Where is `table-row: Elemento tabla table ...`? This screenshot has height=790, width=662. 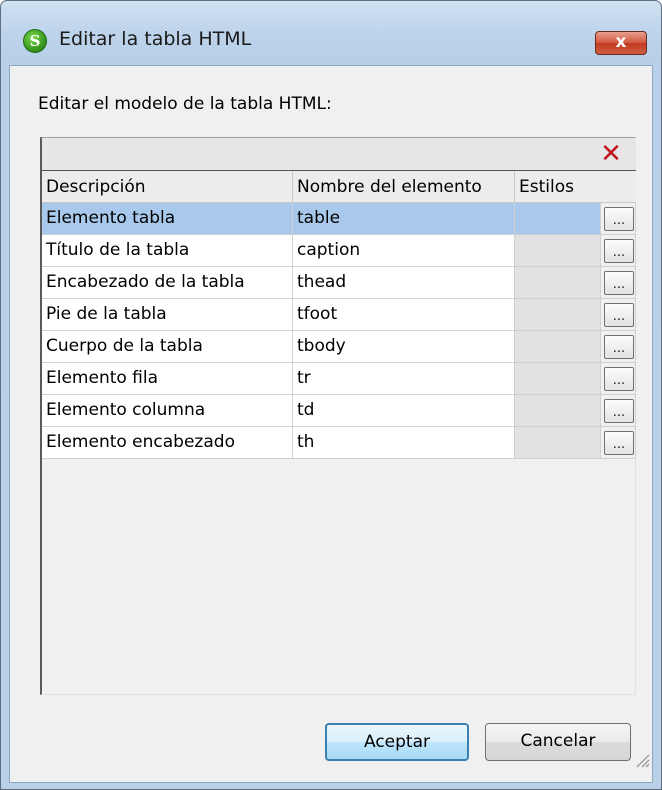 table-row: Elemento tabla table ... is located at coordinates (339, 219).